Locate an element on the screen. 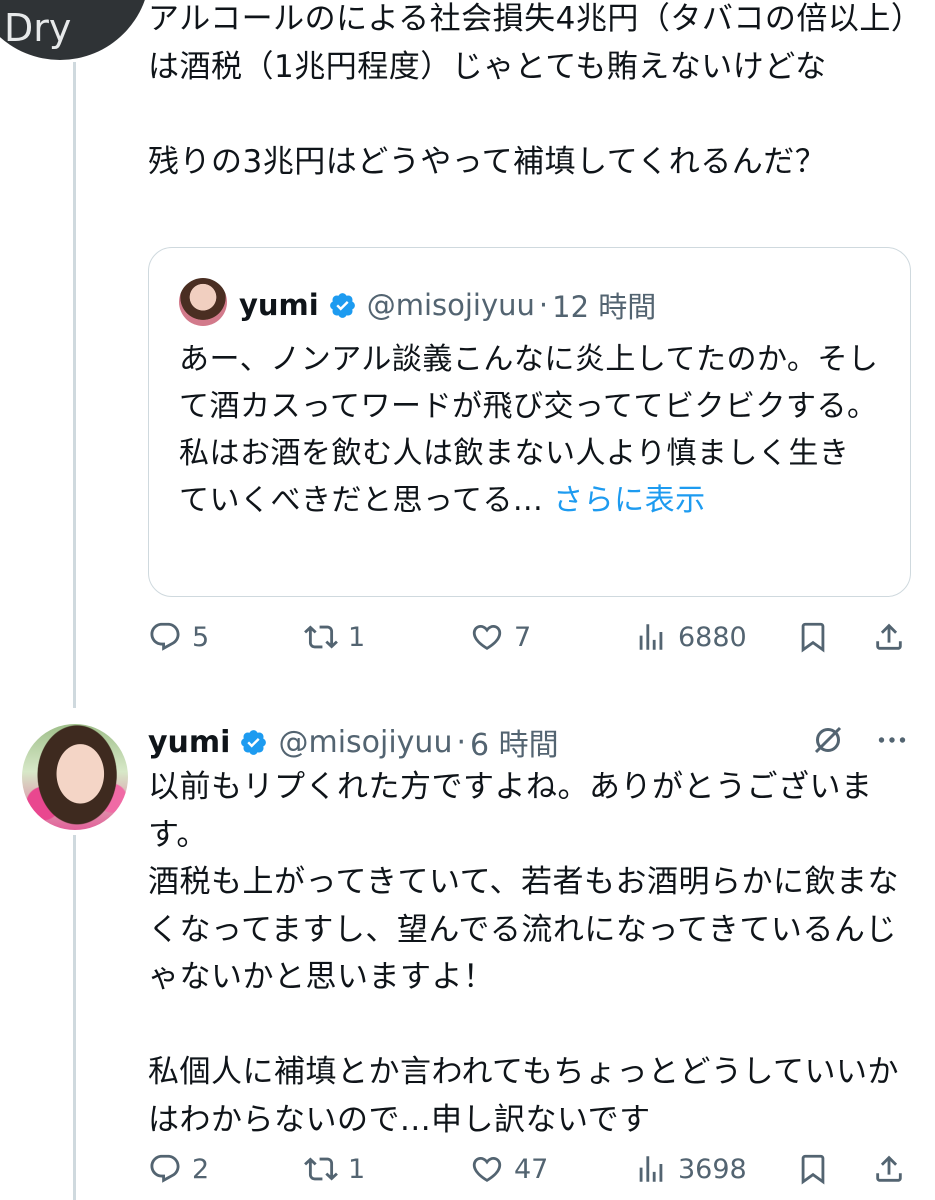 This screenshot has height=1200, width=935. quoted-avatar is located at coordinates (203, 302).